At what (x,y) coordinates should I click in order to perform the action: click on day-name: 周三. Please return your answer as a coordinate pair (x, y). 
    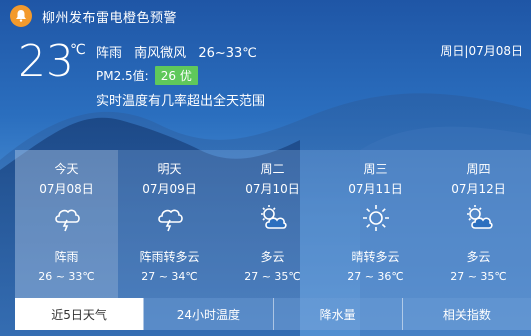
    Looking at the image, I should click on (375, 169).